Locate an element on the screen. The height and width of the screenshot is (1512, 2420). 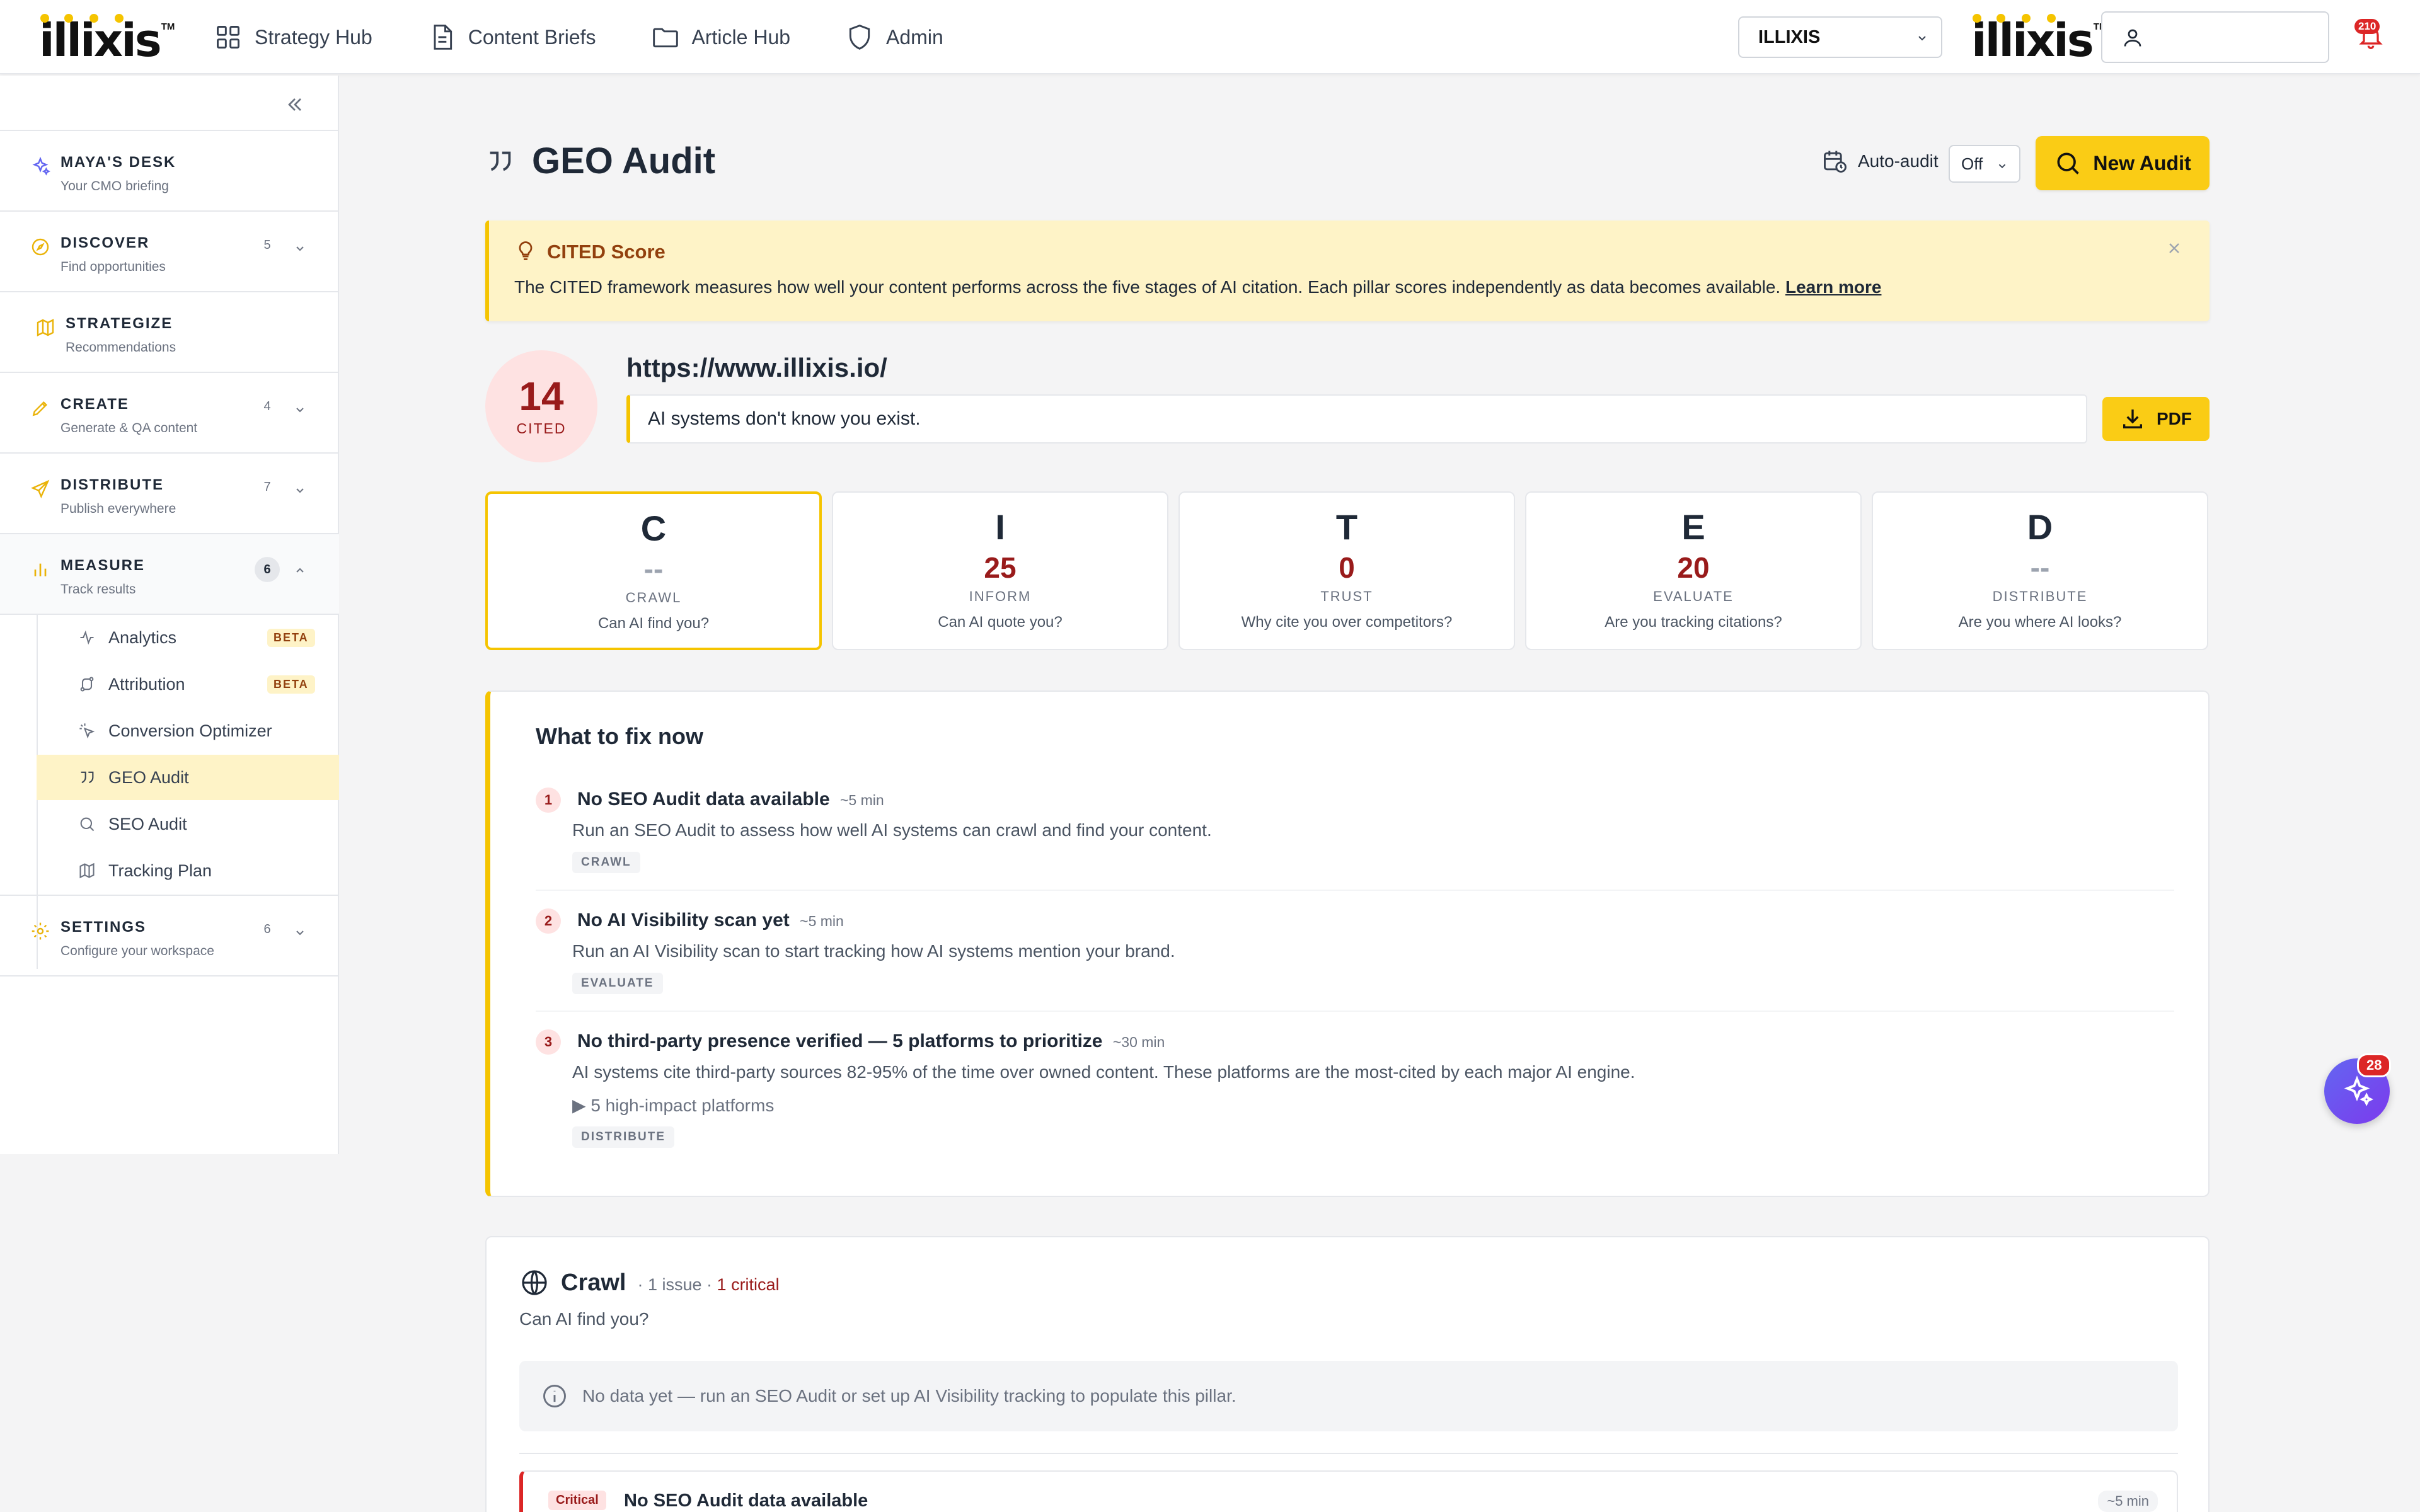
critical-badge: Critical is located at coordinates (577, 1500).